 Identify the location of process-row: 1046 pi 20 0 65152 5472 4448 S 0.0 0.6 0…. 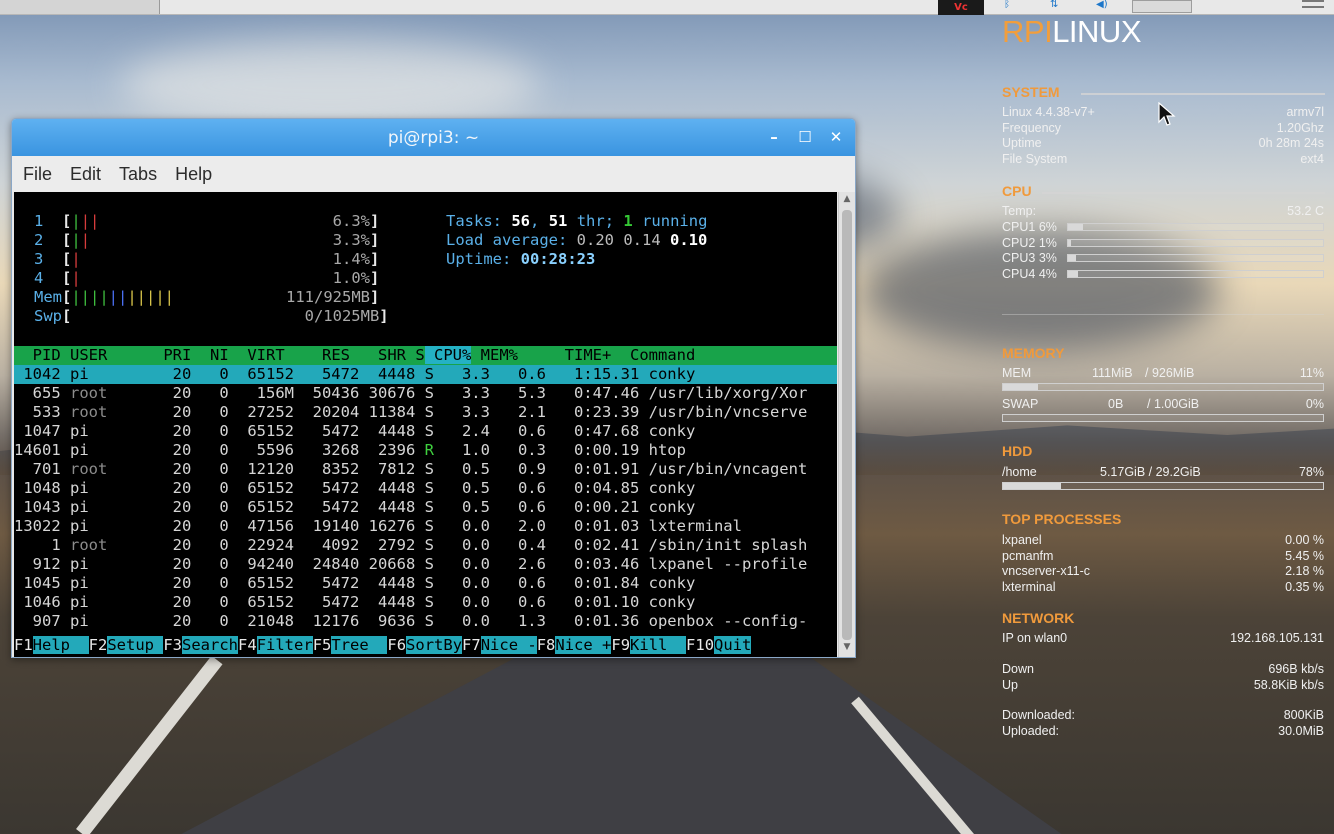
(425, 602).